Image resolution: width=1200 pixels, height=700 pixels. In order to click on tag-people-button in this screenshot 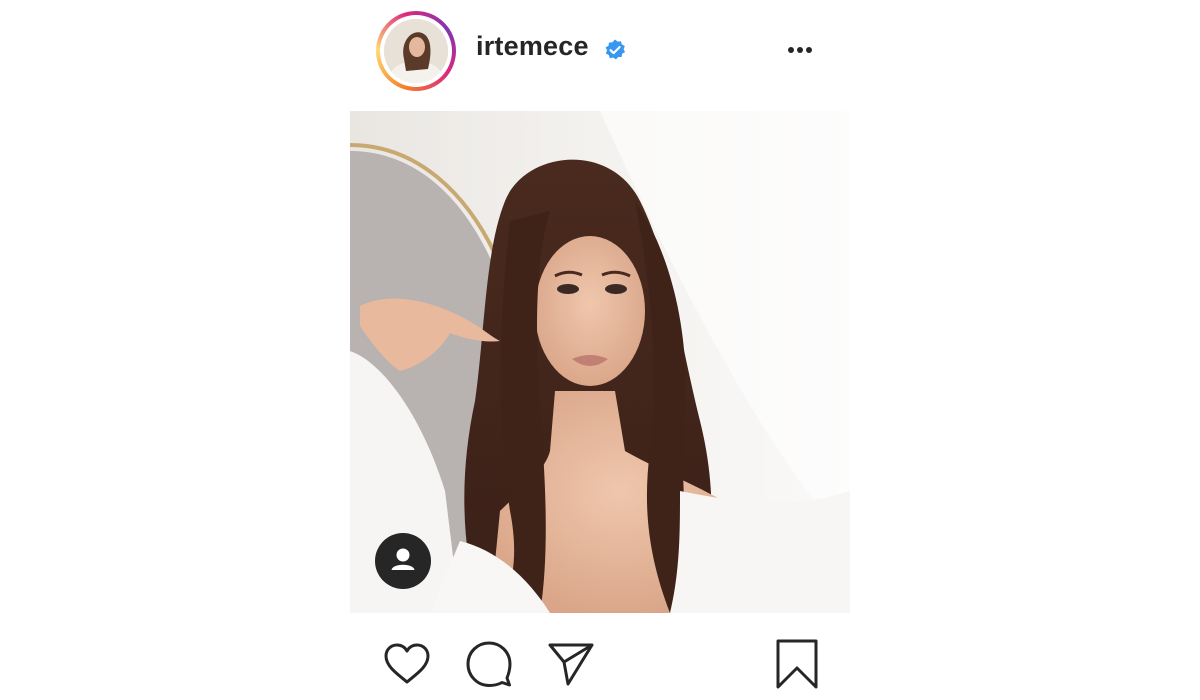, I will do `click(403, 561)`.